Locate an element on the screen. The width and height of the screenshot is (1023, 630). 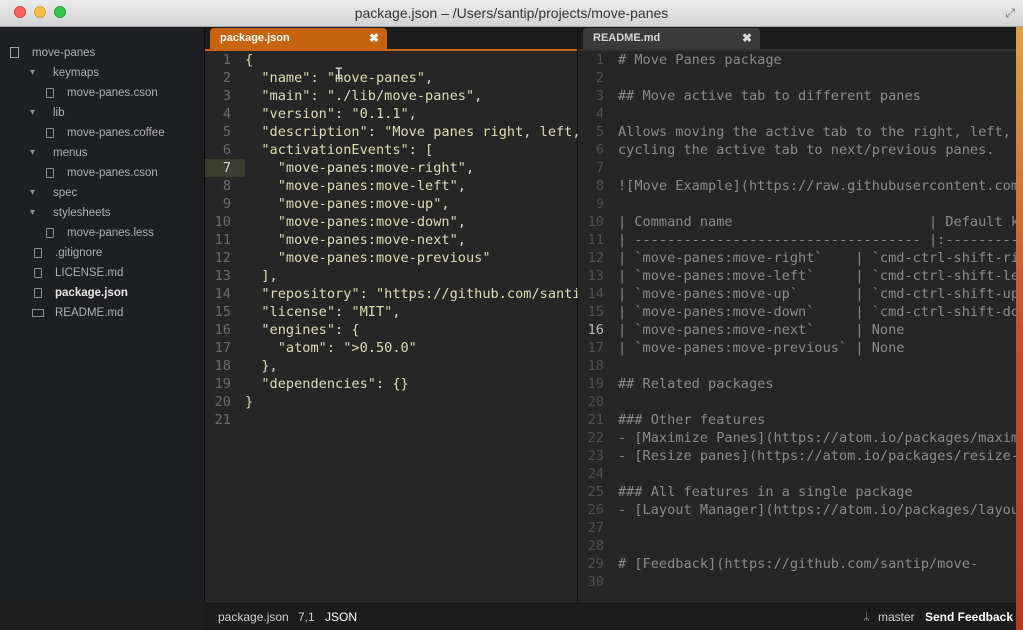
status-cursor-position: 7,1 is located at coordinates (306, 617).